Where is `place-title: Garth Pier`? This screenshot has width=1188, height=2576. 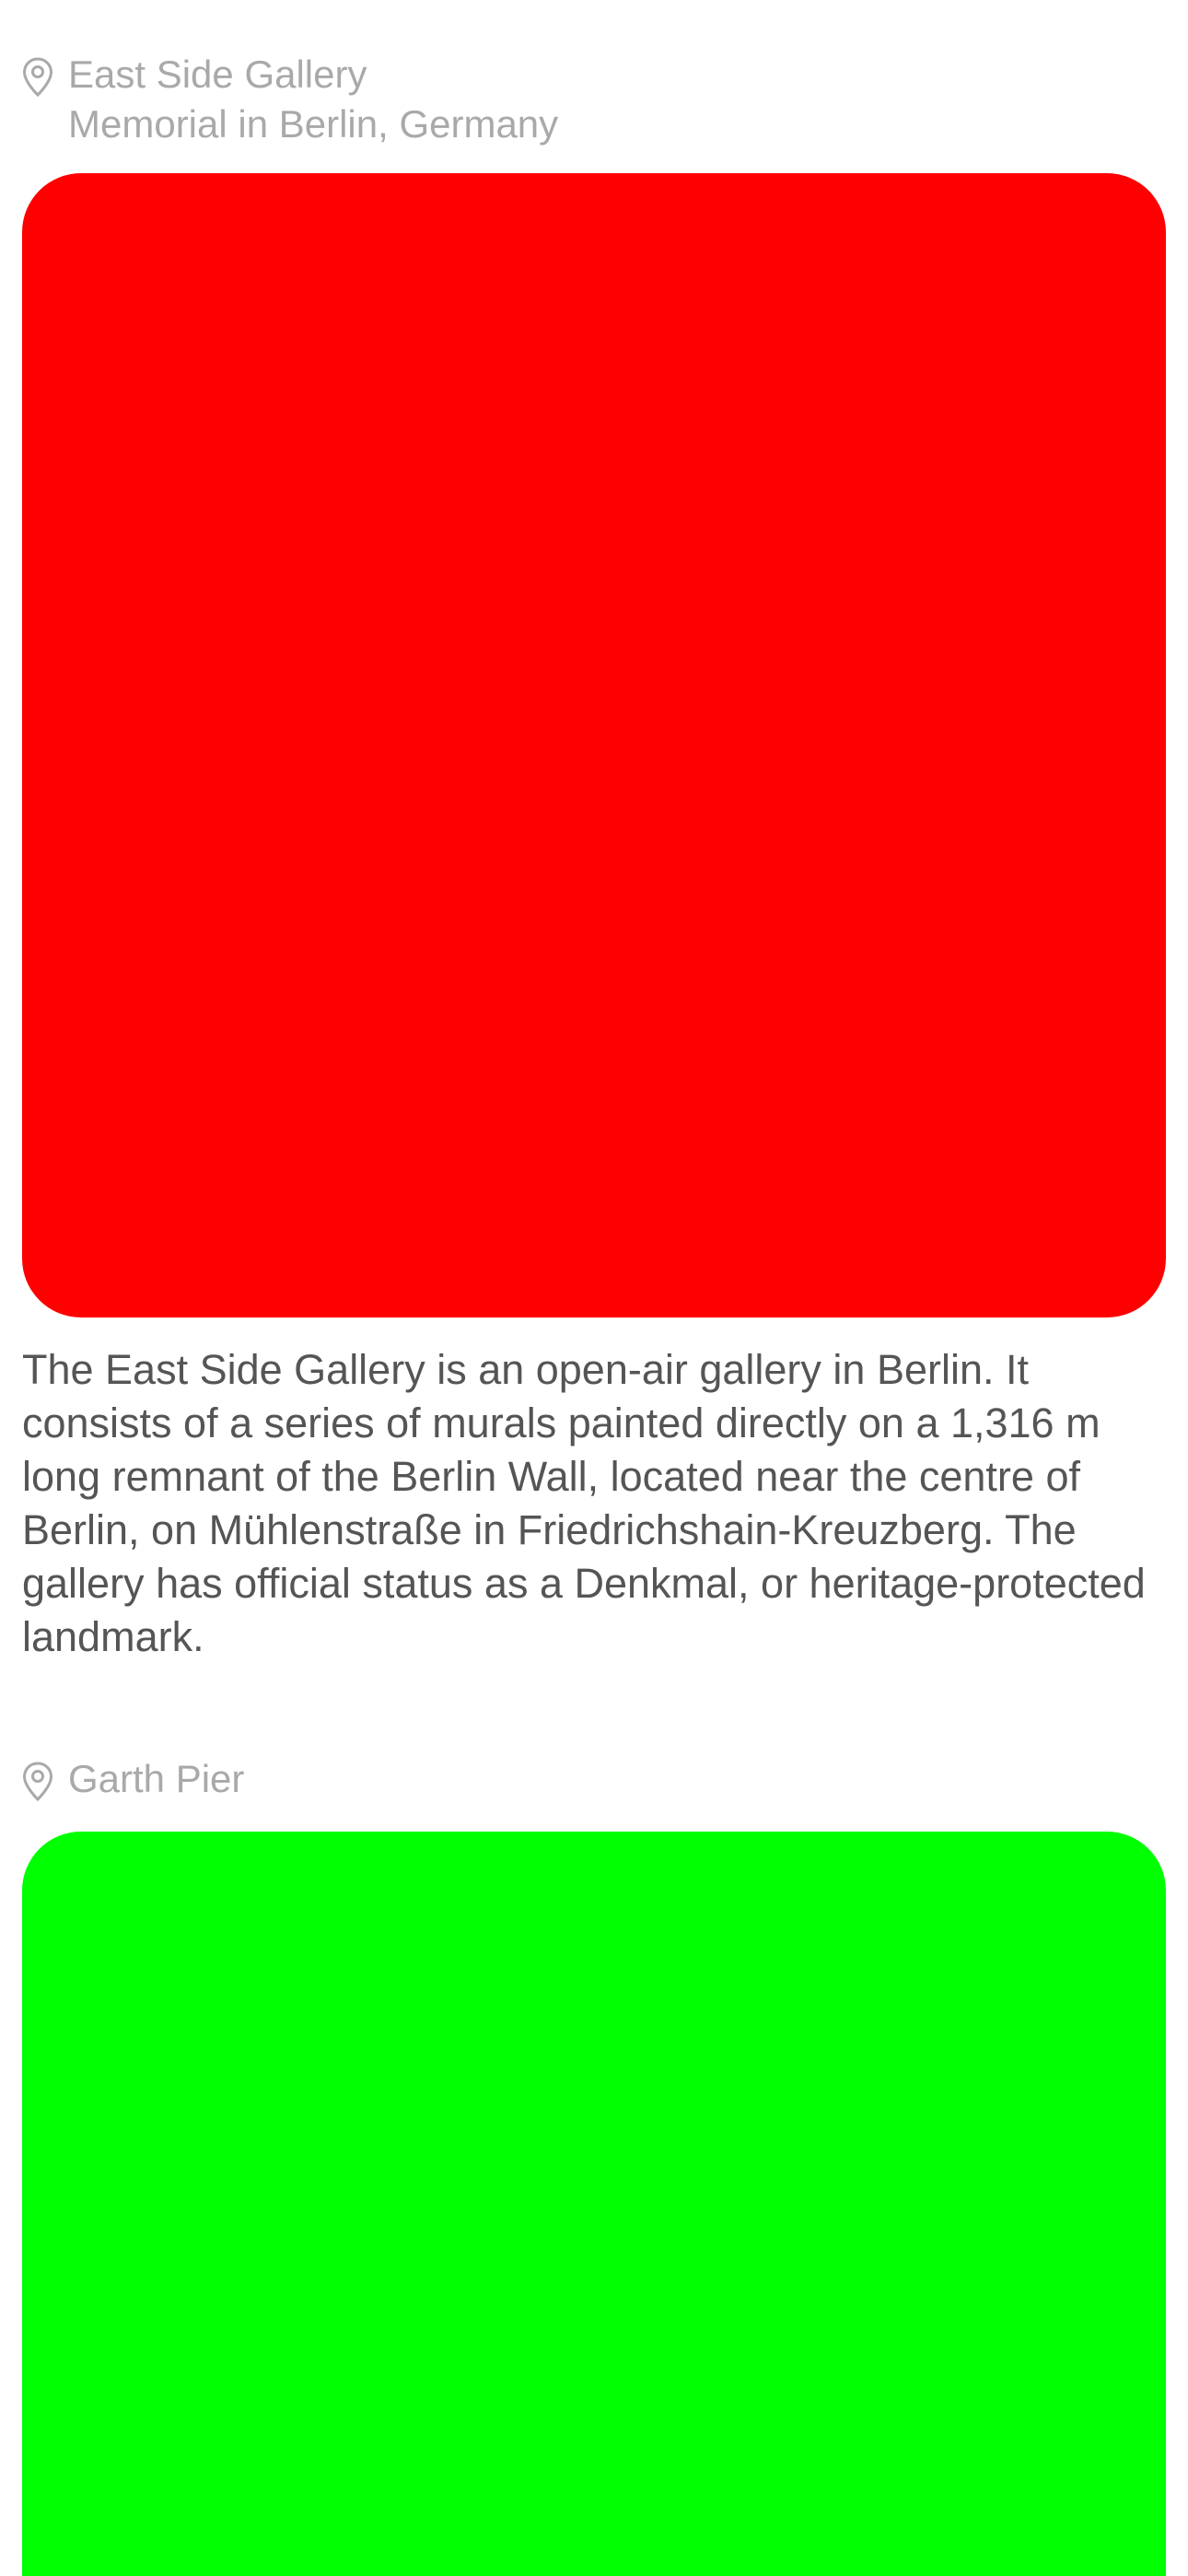
place-title: Garth Pier is located at coordinates (156, 1778).